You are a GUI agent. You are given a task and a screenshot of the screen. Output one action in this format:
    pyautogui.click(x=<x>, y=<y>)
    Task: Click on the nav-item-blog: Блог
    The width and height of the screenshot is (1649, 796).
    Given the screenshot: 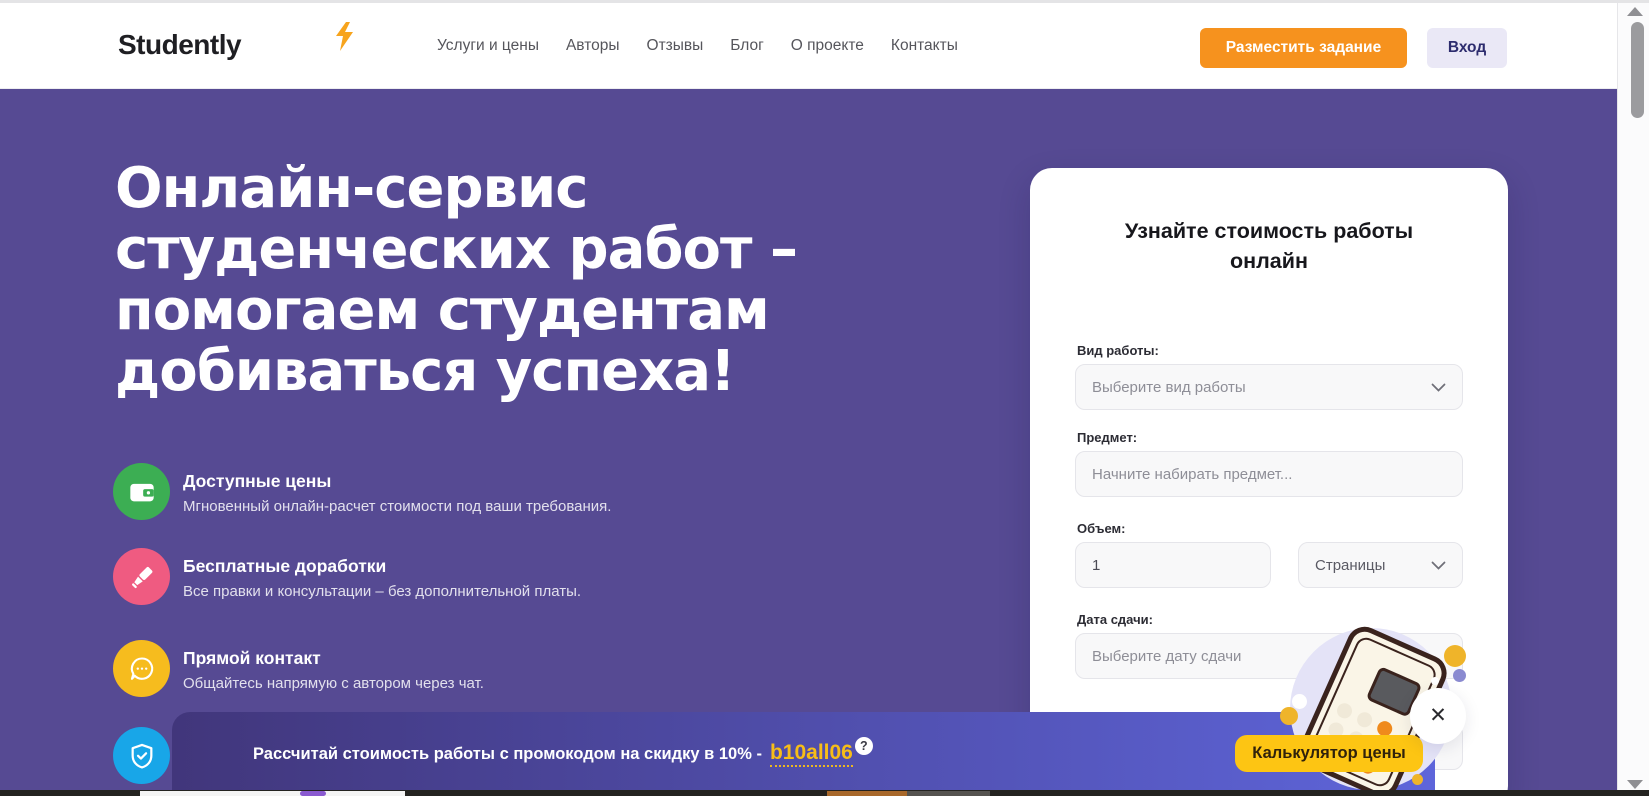 What is the action you would take?
    pyautogui.click(x=747, y=46)
    